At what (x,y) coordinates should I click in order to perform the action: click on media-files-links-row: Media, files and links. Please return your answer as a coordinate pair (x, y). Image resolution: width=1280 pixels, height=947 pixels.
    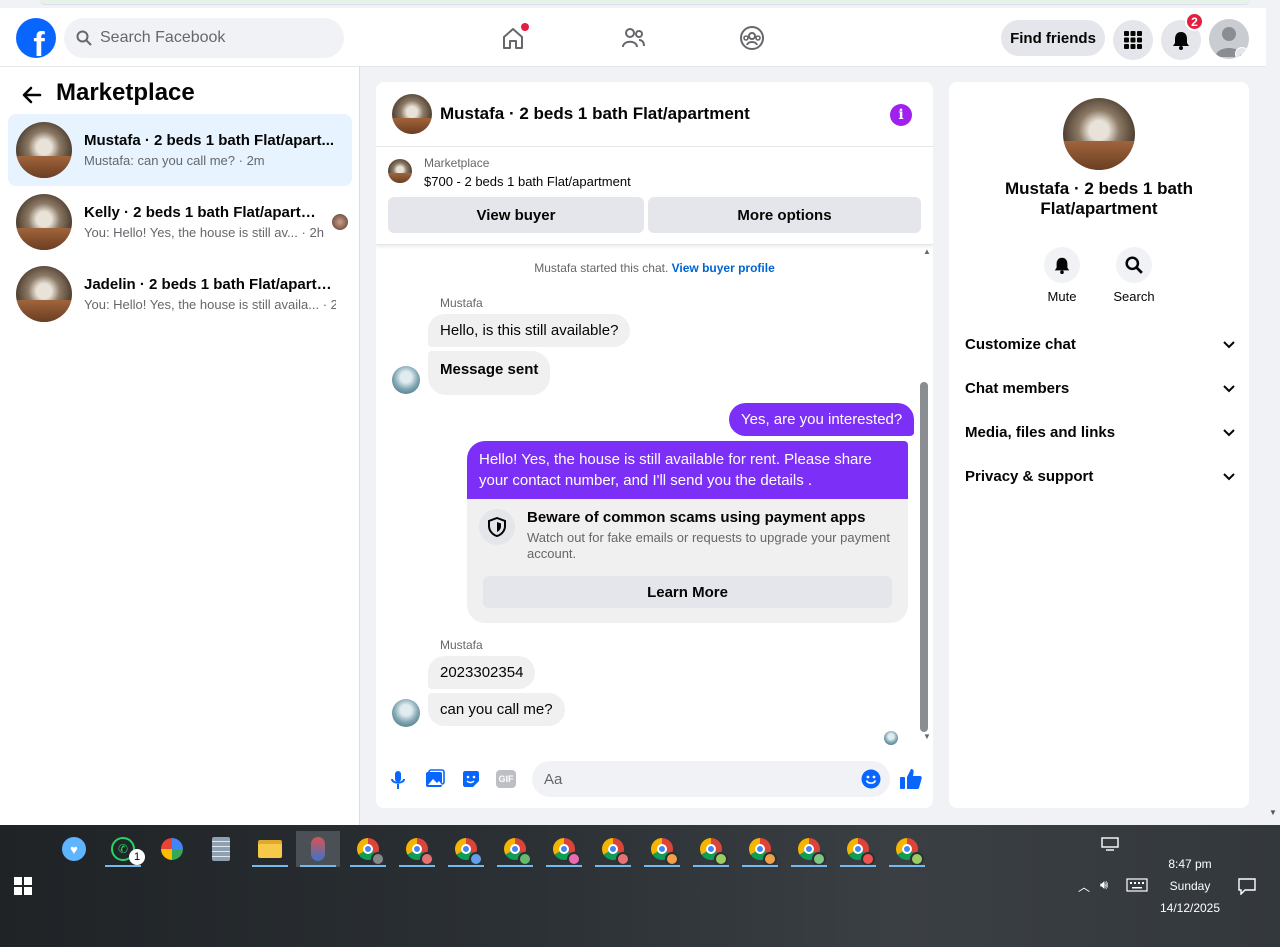
    Looking at the image, I should click on (1100, 432).